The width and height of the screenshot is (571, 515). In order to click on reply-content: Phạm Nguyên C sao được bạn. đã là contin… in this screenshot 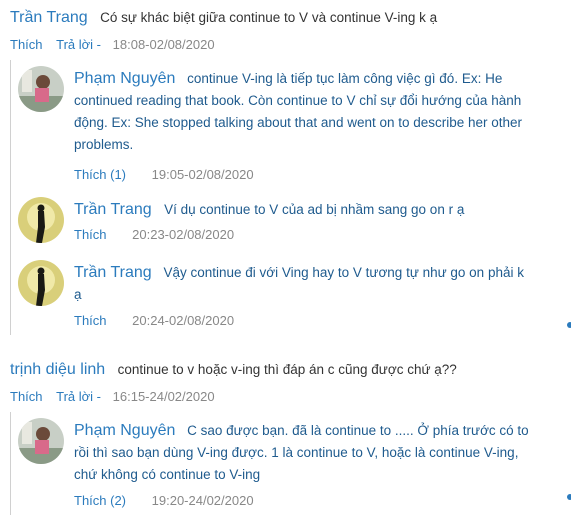, I will do `click(304, 453)`.